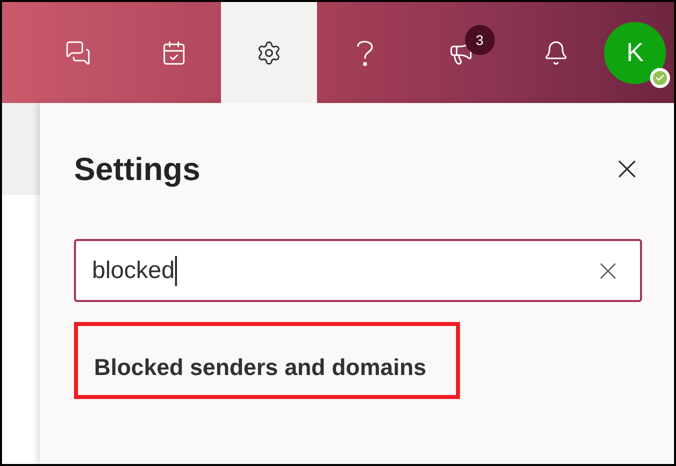 The height and width of the screenshot is (466, 676). I want to click on announcements-button: 3, so click(460, 52).